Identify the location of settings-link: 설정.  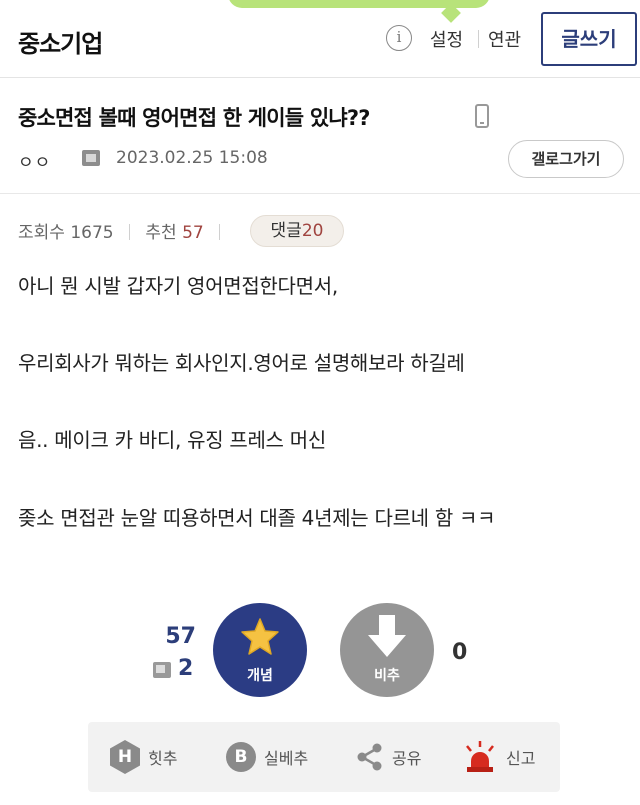
(446, 39).